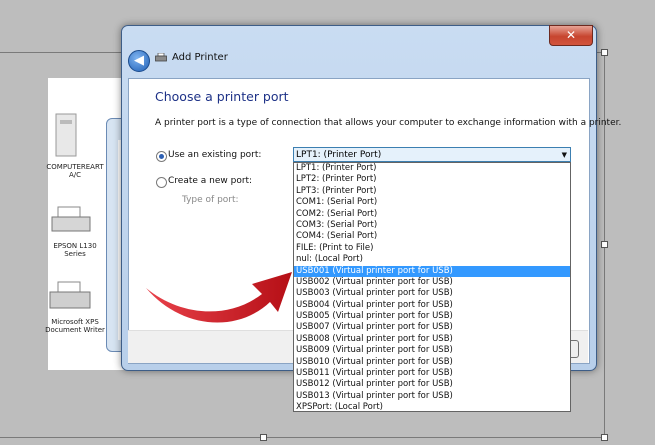  Describe the element at coordinates (75, 250) in the screenshot. I see `device-label: EPSON L130 Series` at that location.